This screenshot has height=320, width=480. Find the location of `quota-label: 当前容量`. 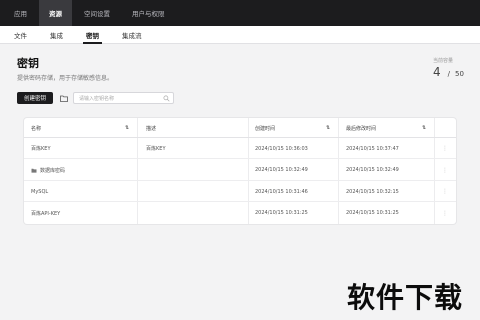

quota-label: 当前容量 is located at coordinates (443, 61).